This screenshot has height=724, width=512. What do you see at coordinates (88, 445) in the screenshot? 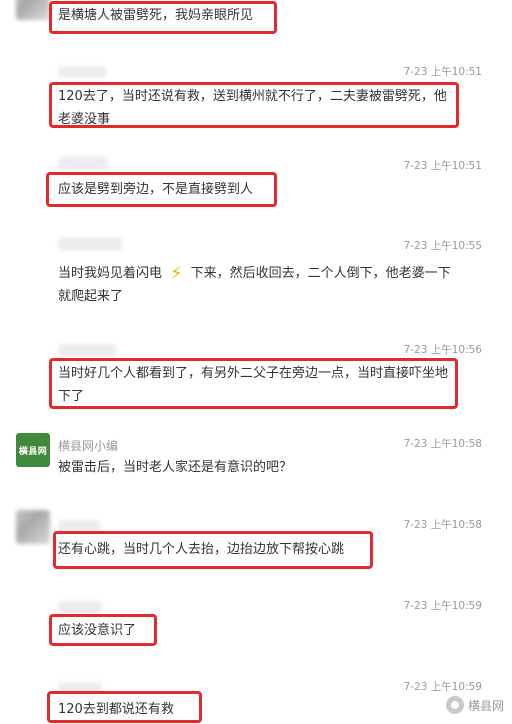
I see `username: 横县网小编` at bounding box center [88, 445].